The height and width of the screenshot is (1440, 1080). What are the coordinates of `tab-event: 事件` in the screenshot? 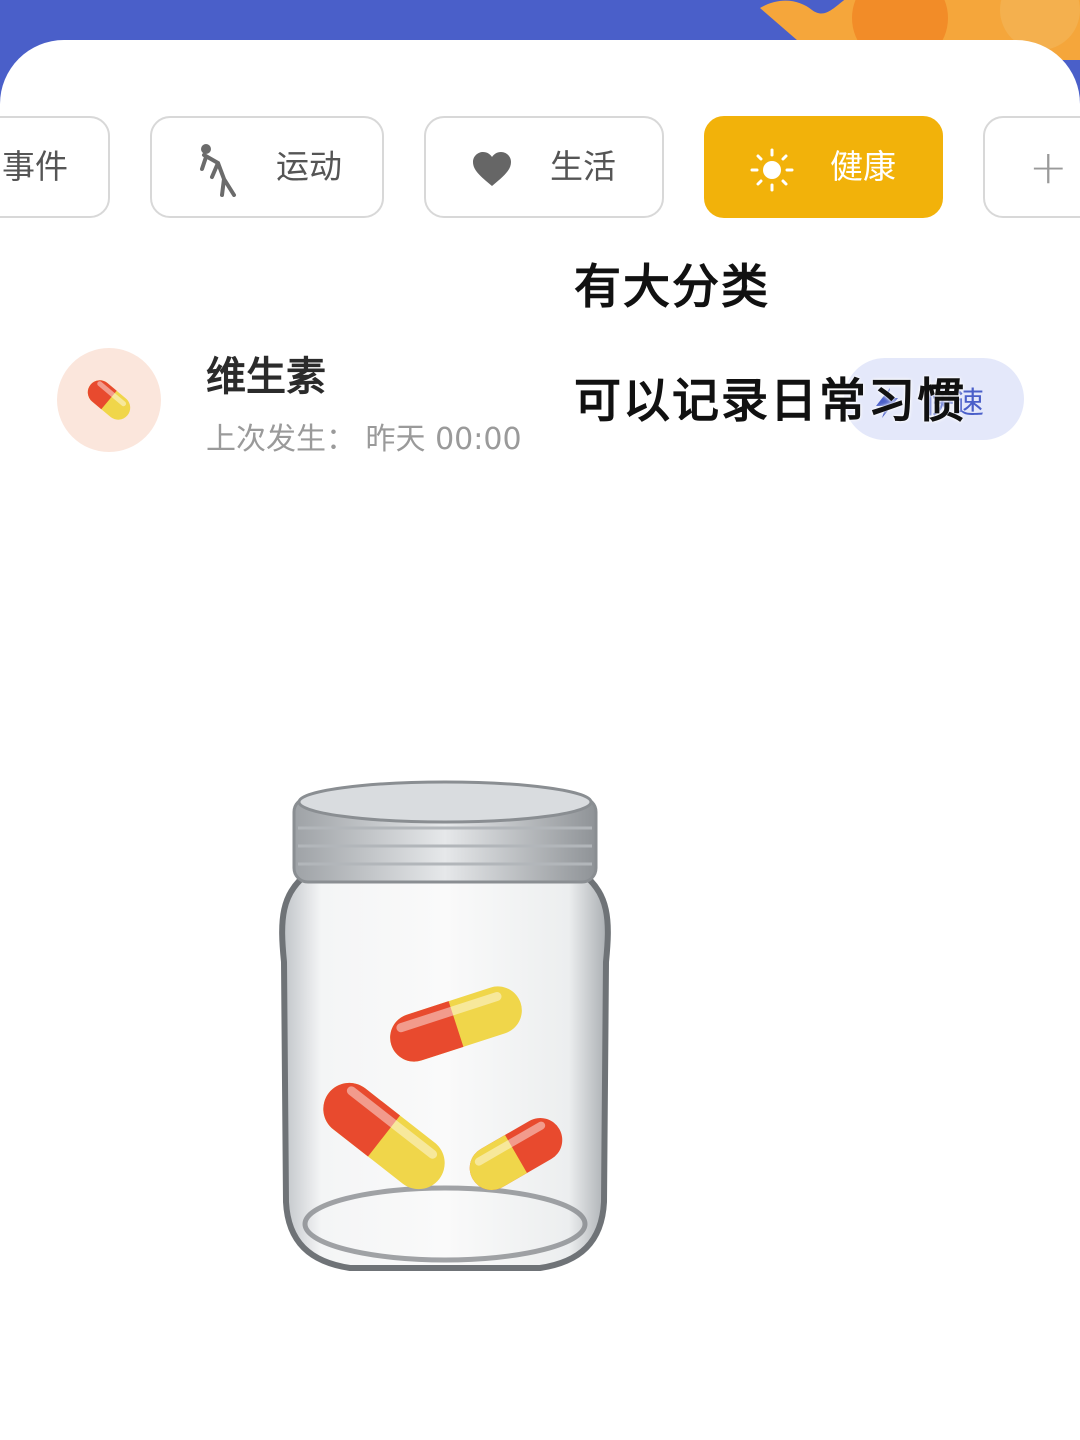 It's located at (55, 167).